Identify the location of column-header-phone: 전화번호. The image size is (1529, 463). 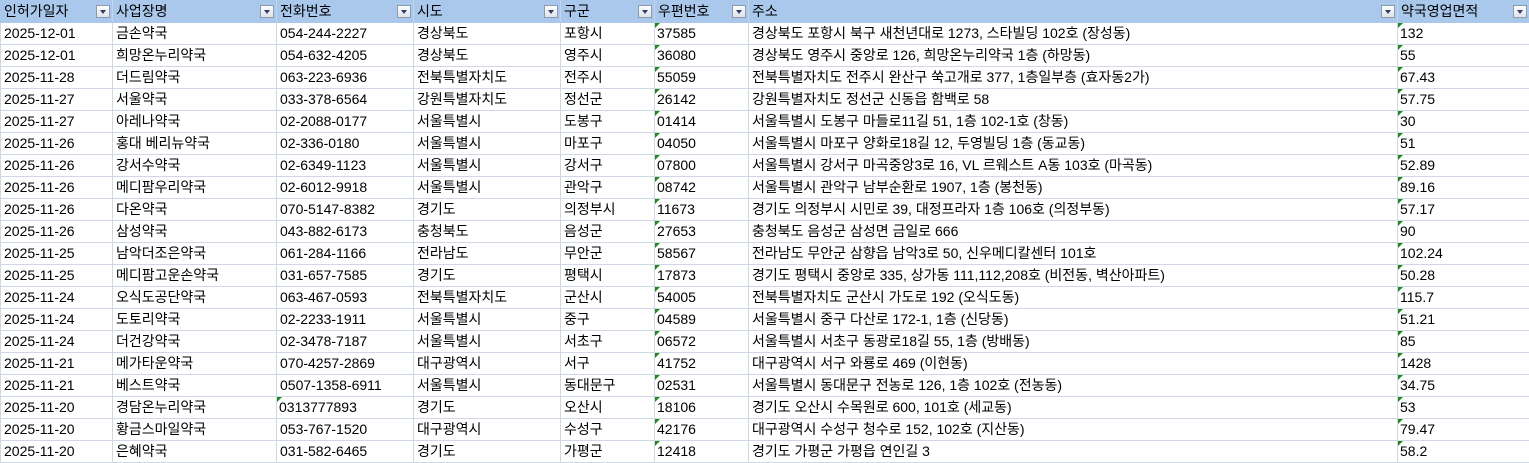
(345, 11).